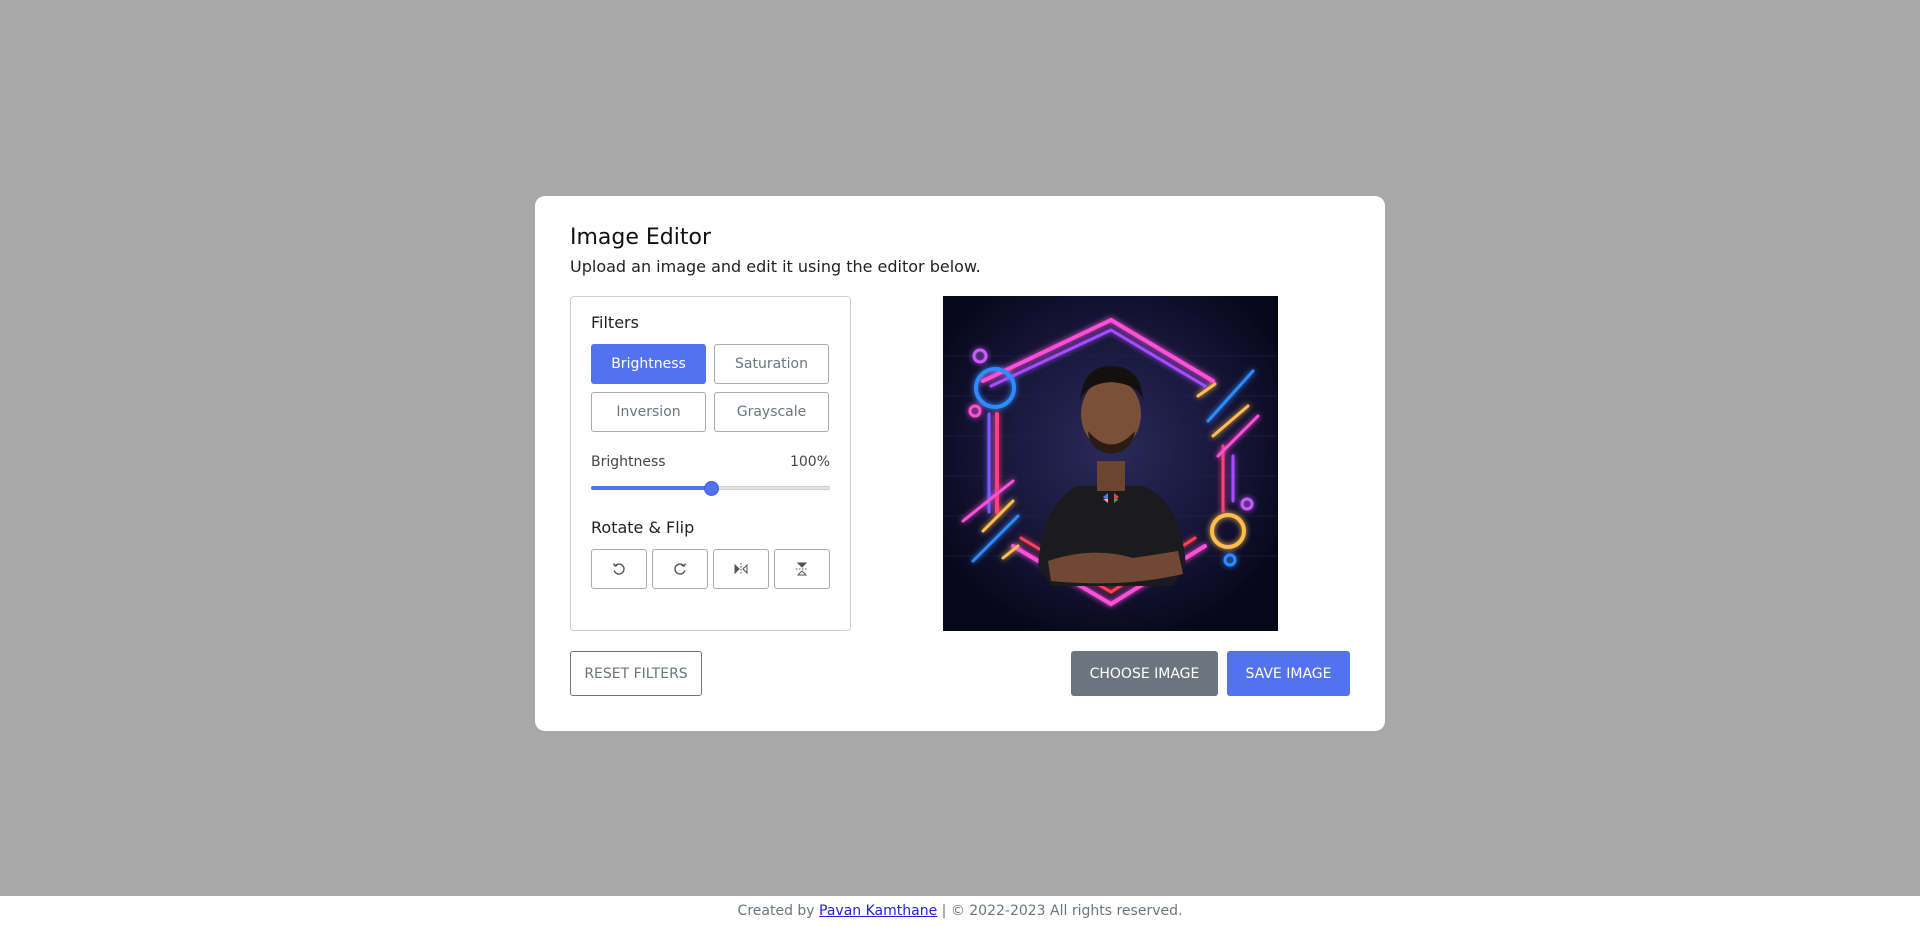  I want to click on action-controls: Reset Filters Choose Image Save Image, so click(960, 673).